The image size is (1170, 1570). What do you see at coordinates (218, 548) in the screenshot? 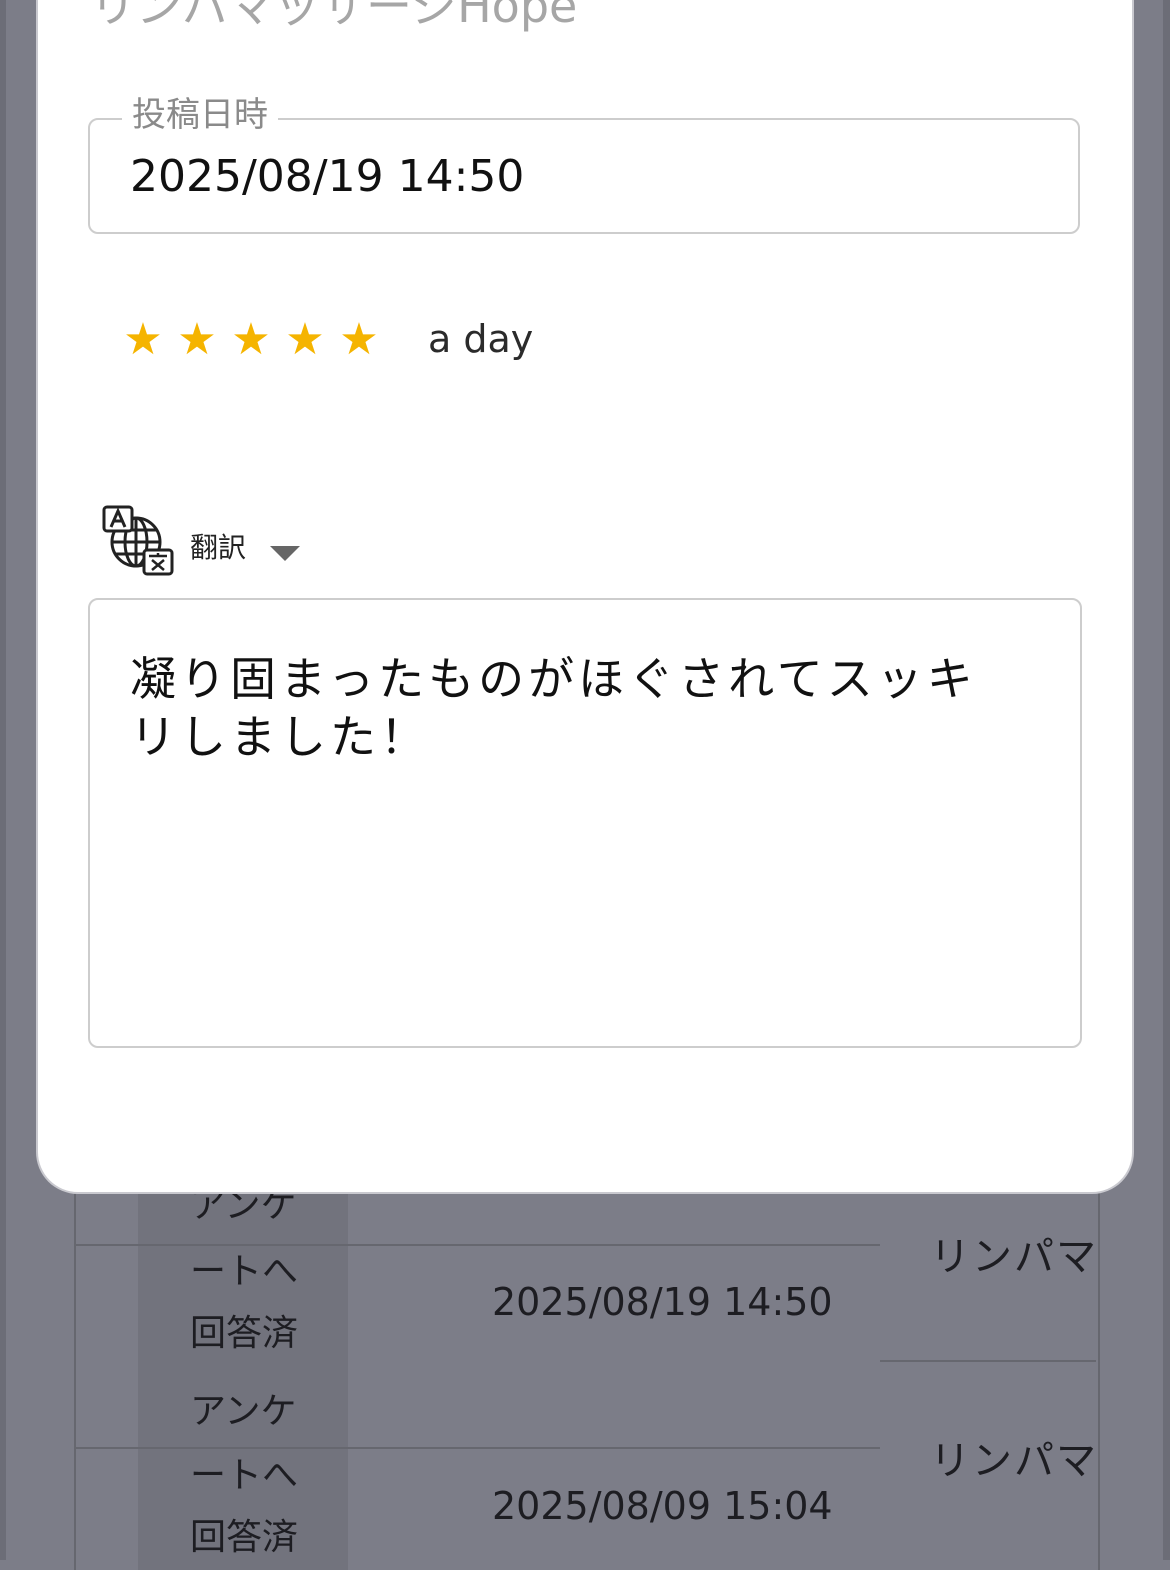
I see `translate-toggle-label: 翻訳` at bounding box center [218, 548].